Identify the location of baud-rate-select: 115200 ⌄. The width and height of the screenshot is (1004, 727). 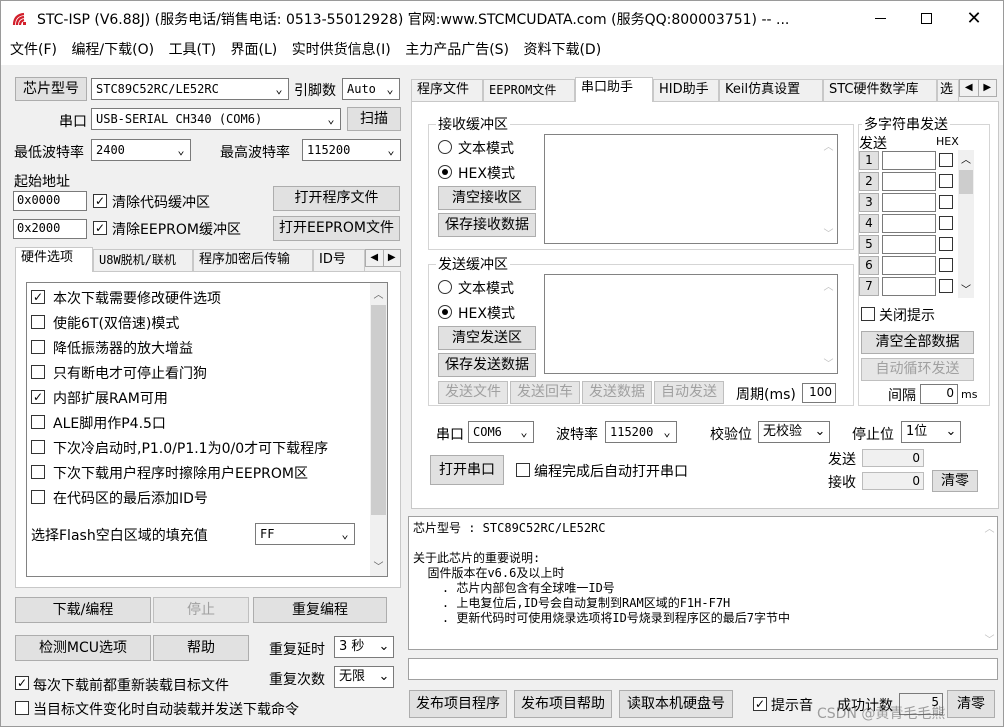
(641, 432).